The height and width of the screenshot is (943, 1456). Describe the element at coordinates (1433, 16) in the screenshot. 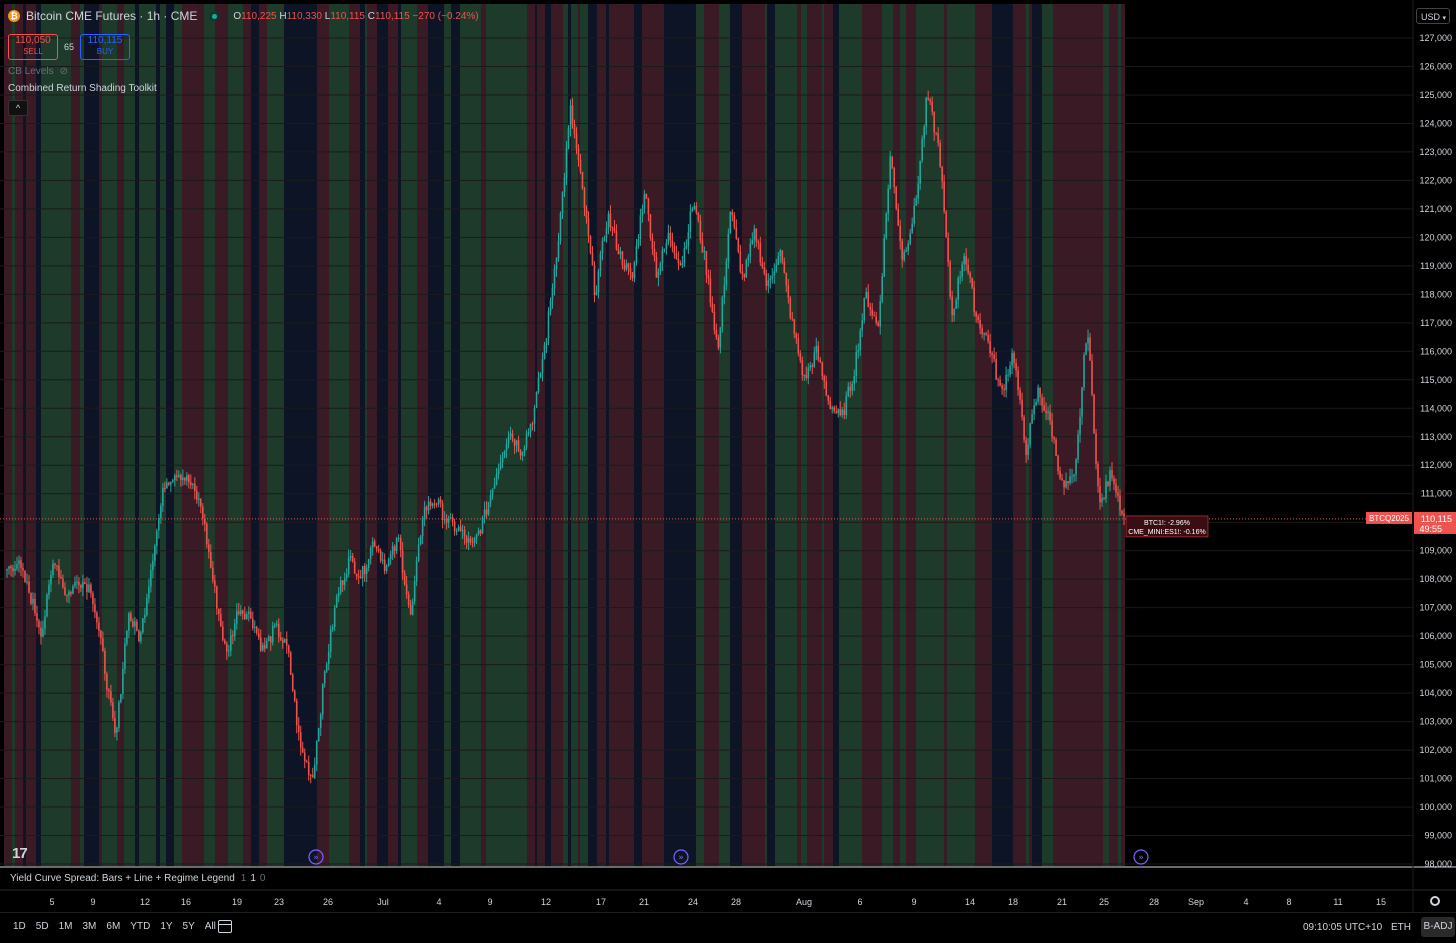

I see `currency-selector: USD ▾` at that location.